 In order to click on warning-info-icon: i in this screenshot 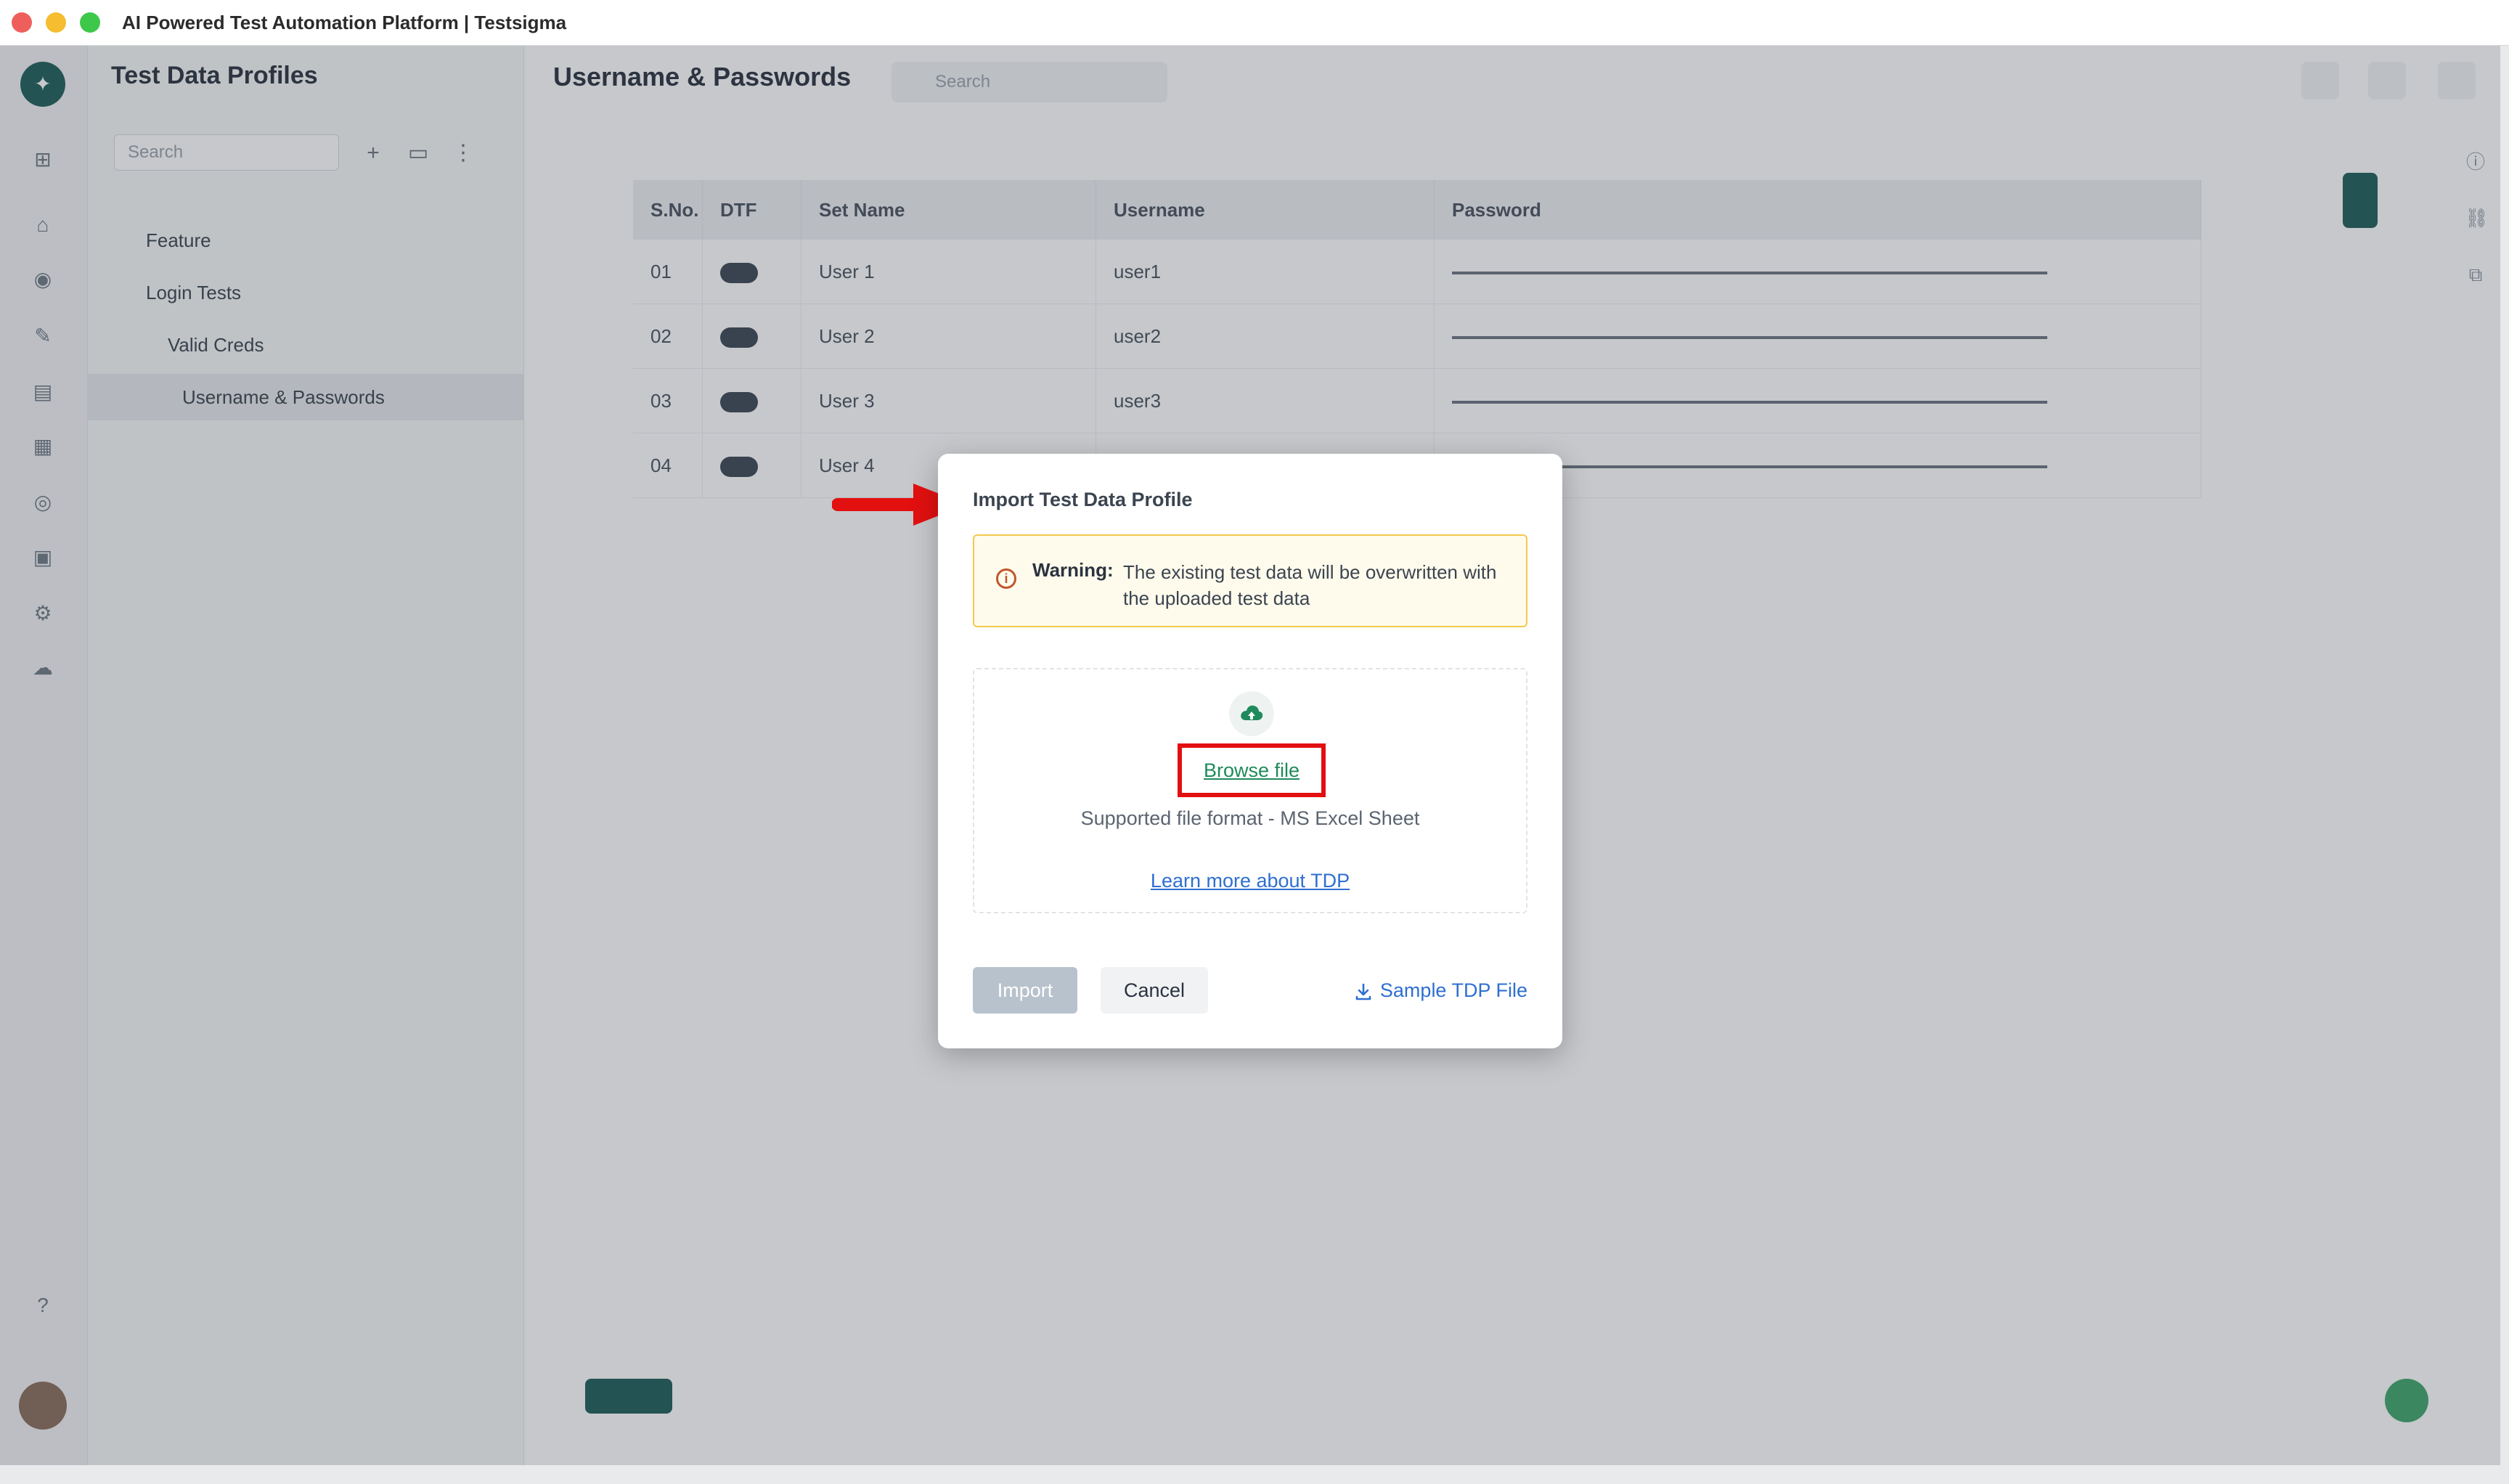, I will do `click(1006, 578)`.